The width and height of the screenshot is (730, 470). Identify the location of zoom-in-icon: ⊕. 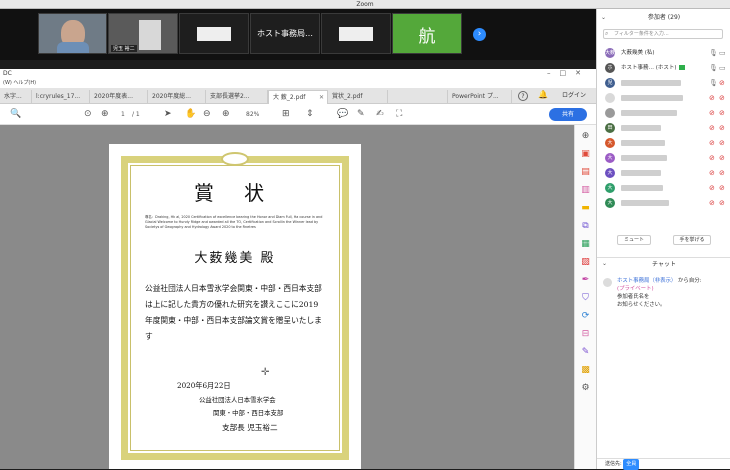
(226, 114).